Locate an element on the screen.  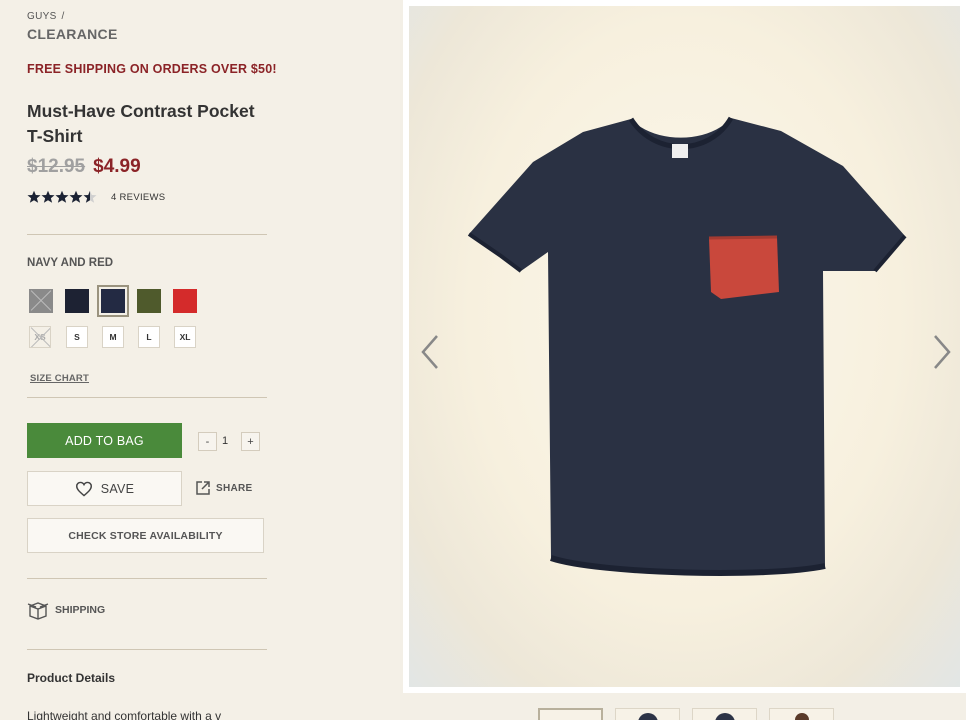
save-label: SAVE is located at coordinates (117, 488).